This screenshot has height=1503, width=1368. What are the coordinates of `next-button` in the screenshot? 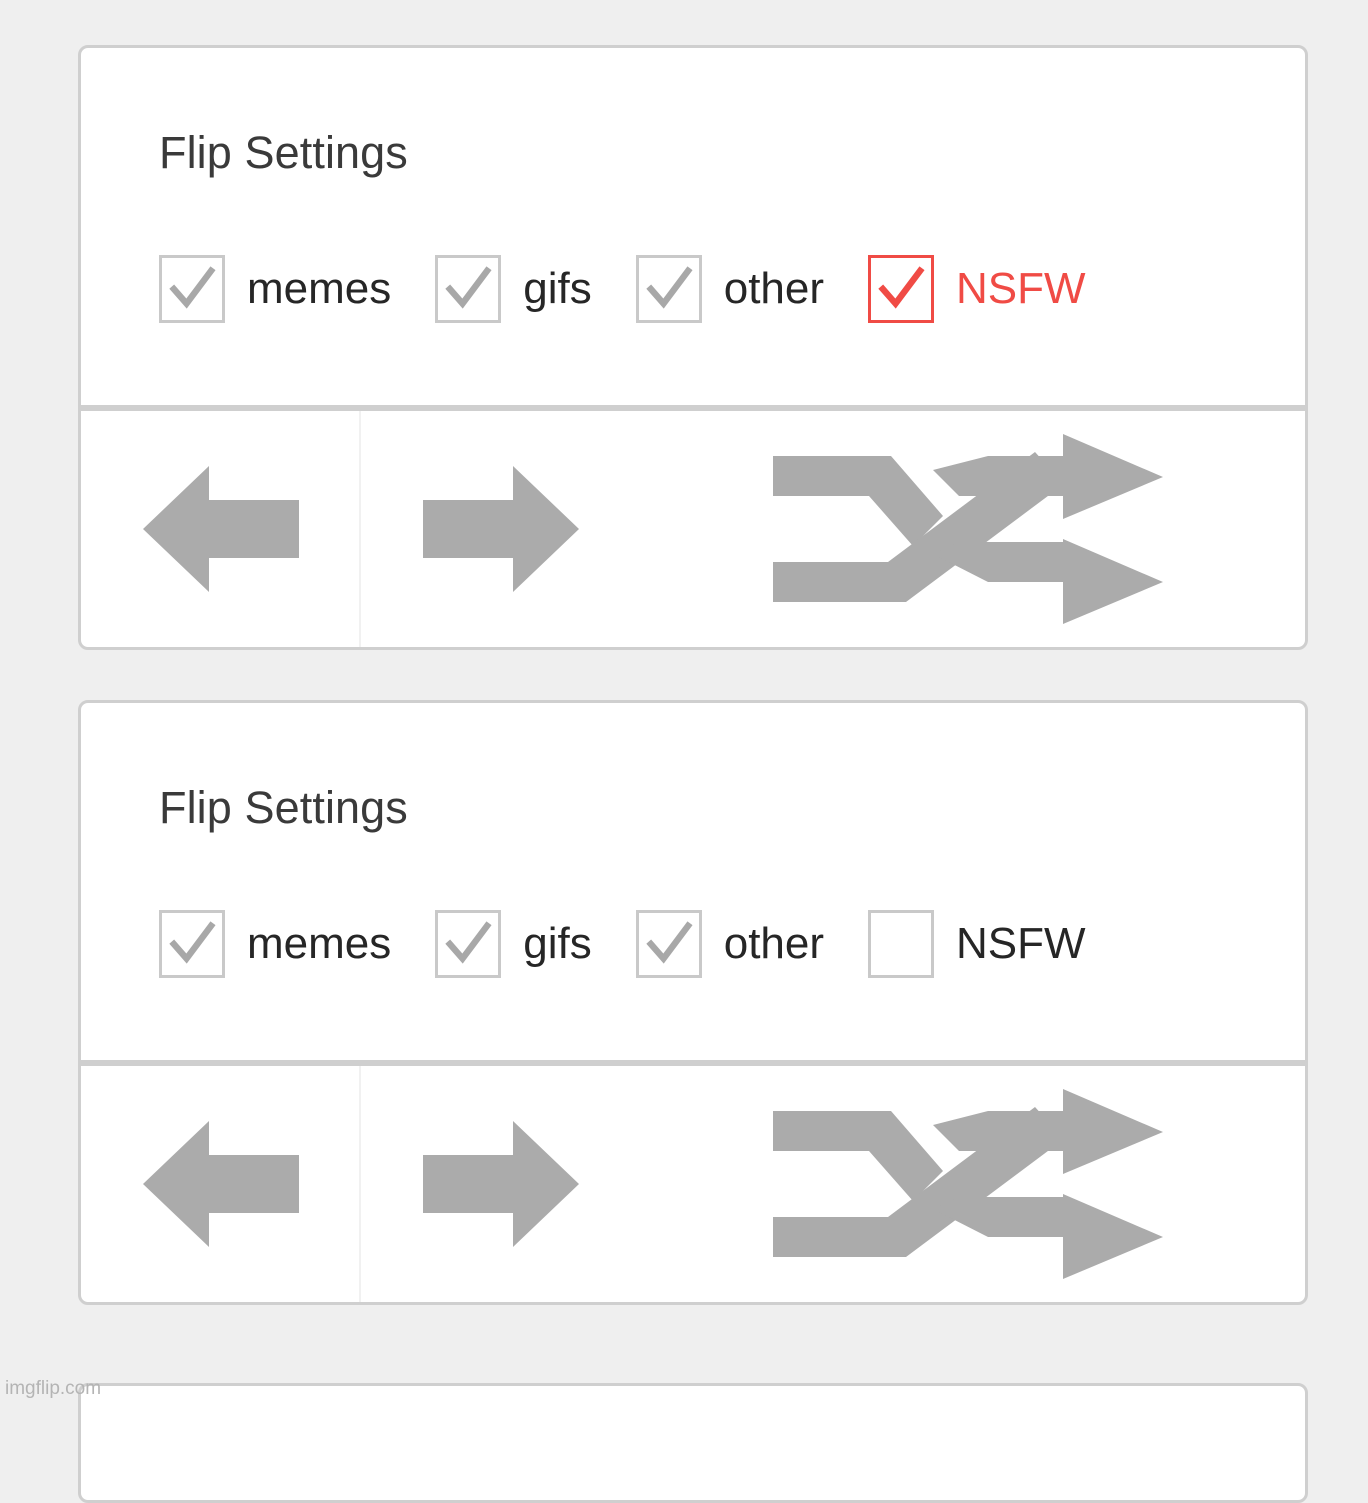 It's located at (501, 529).